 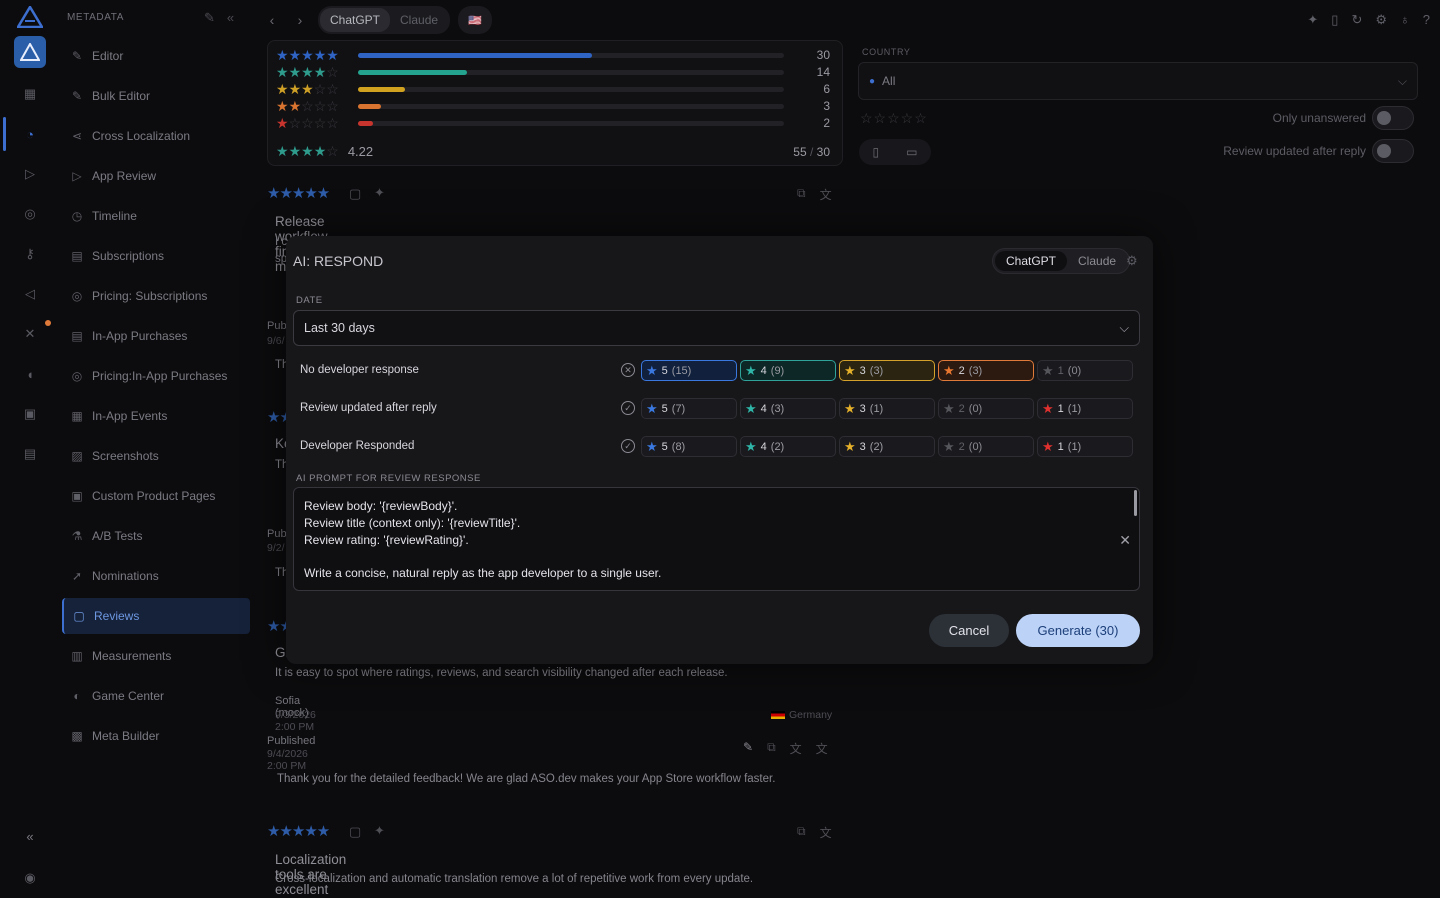 What do you see at coordinates (30, 52) in the screenshot?
I see `current-app-icon` at bounding box center [30, 52].